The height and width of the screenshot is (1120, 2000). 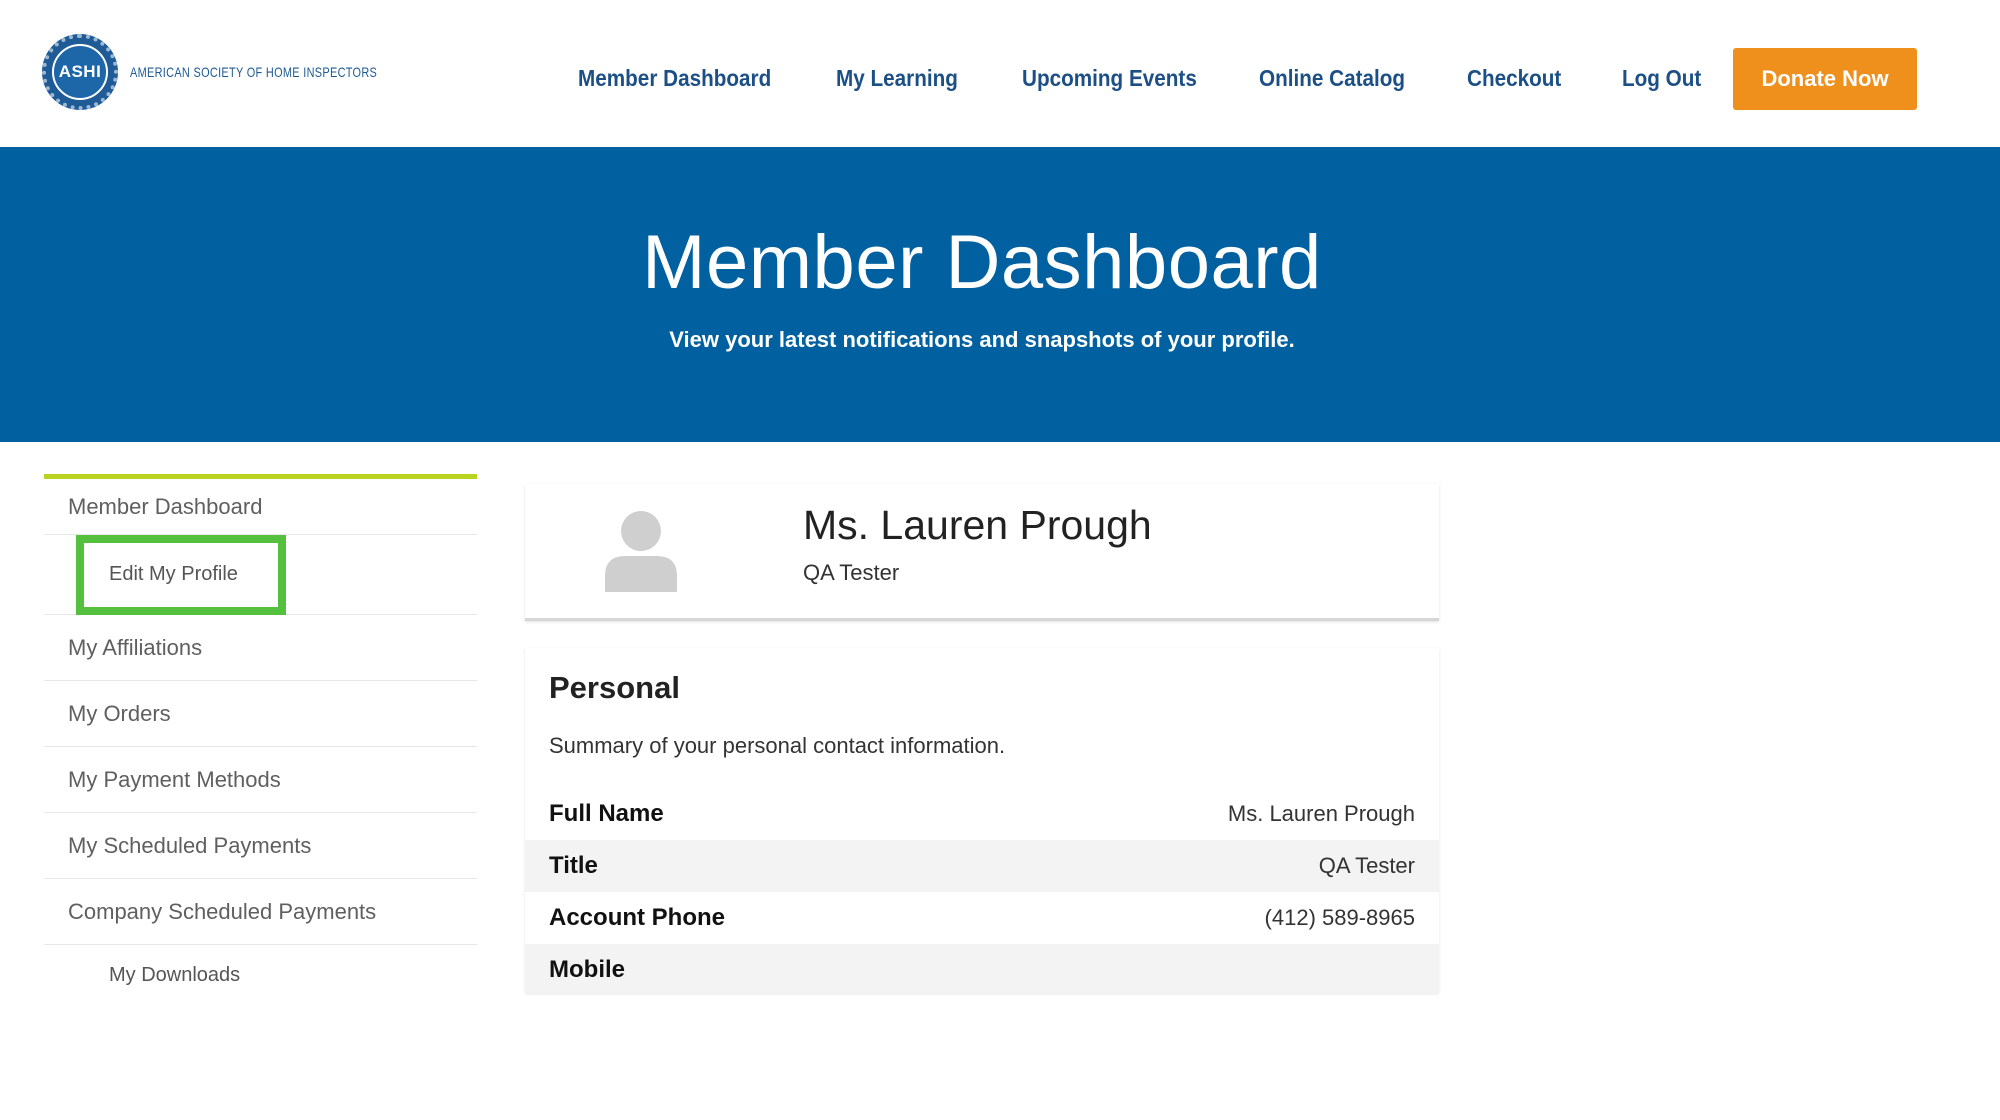 I want to click on sidebar-item-label: My Orders, so click(x=119, y=713).